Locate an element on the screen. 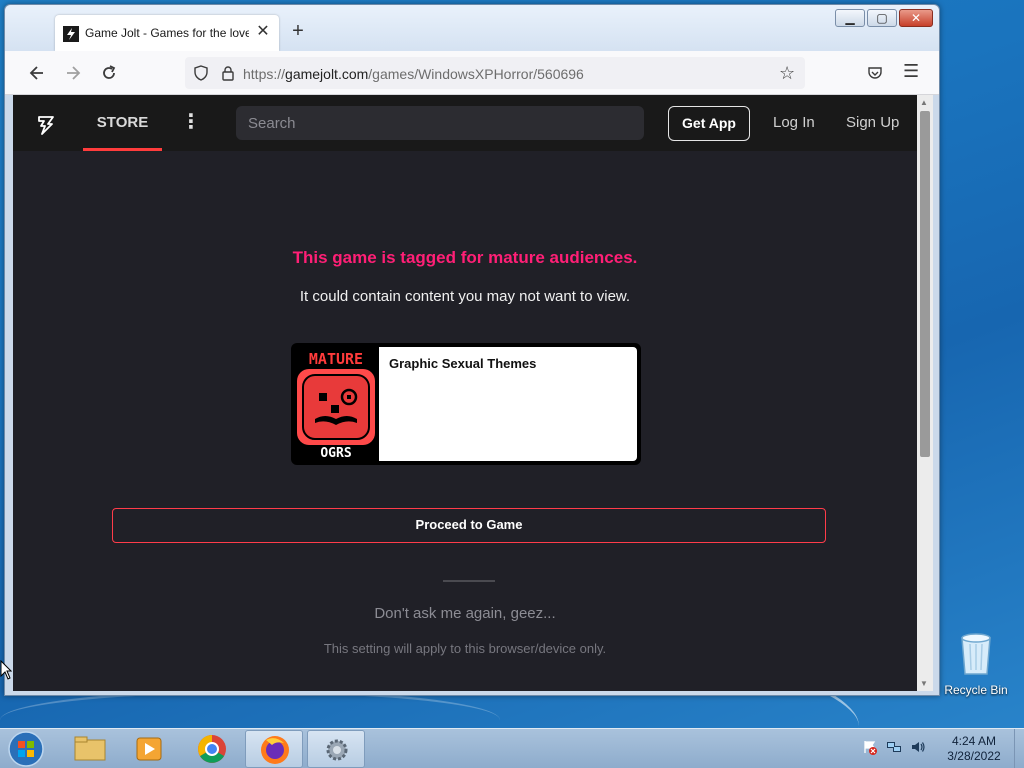 Image resolution: width=1024 pixels, height=768 pixels. gear-icon is located at coordinates (337, 750).